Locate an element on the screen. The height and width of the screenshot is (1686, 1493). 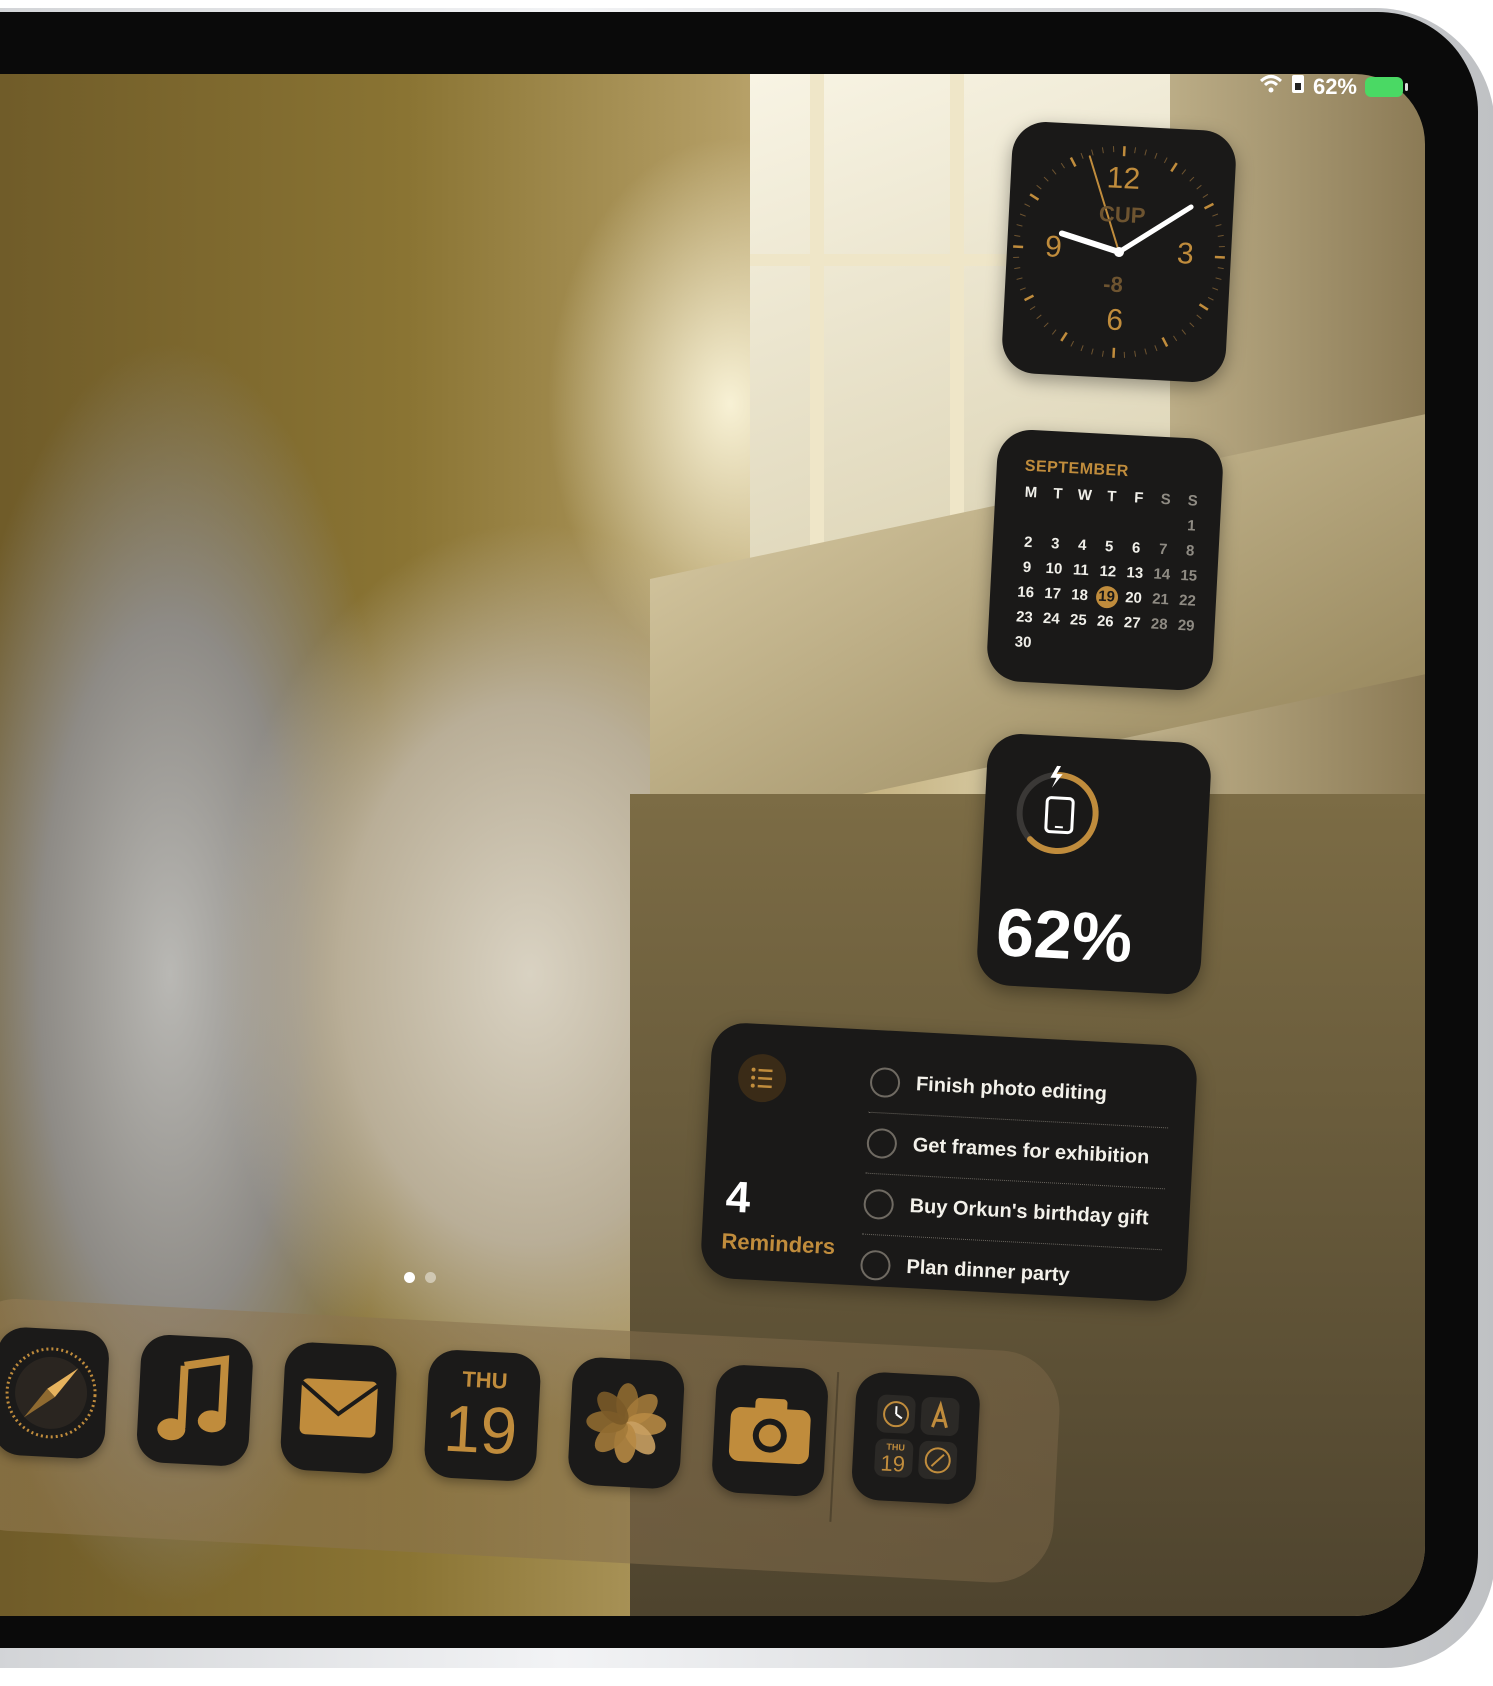
calendar-day: 11 is located at coordinates (1081, 570).